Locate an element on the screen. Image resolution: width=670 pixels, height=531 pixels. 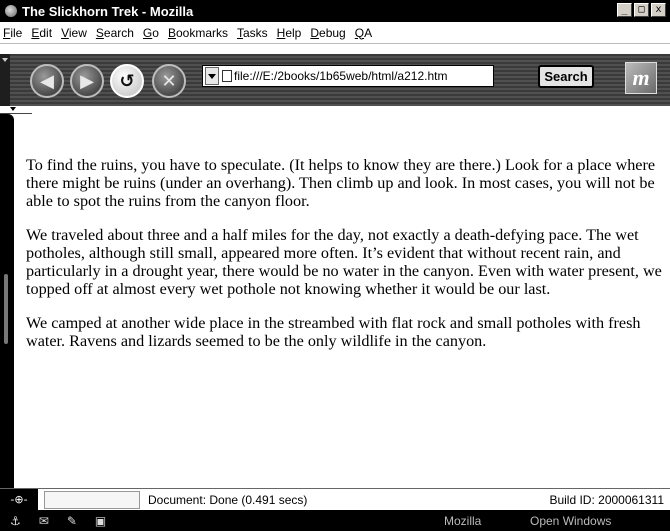
sidebar-grippy is located at coordinates (7, 301).